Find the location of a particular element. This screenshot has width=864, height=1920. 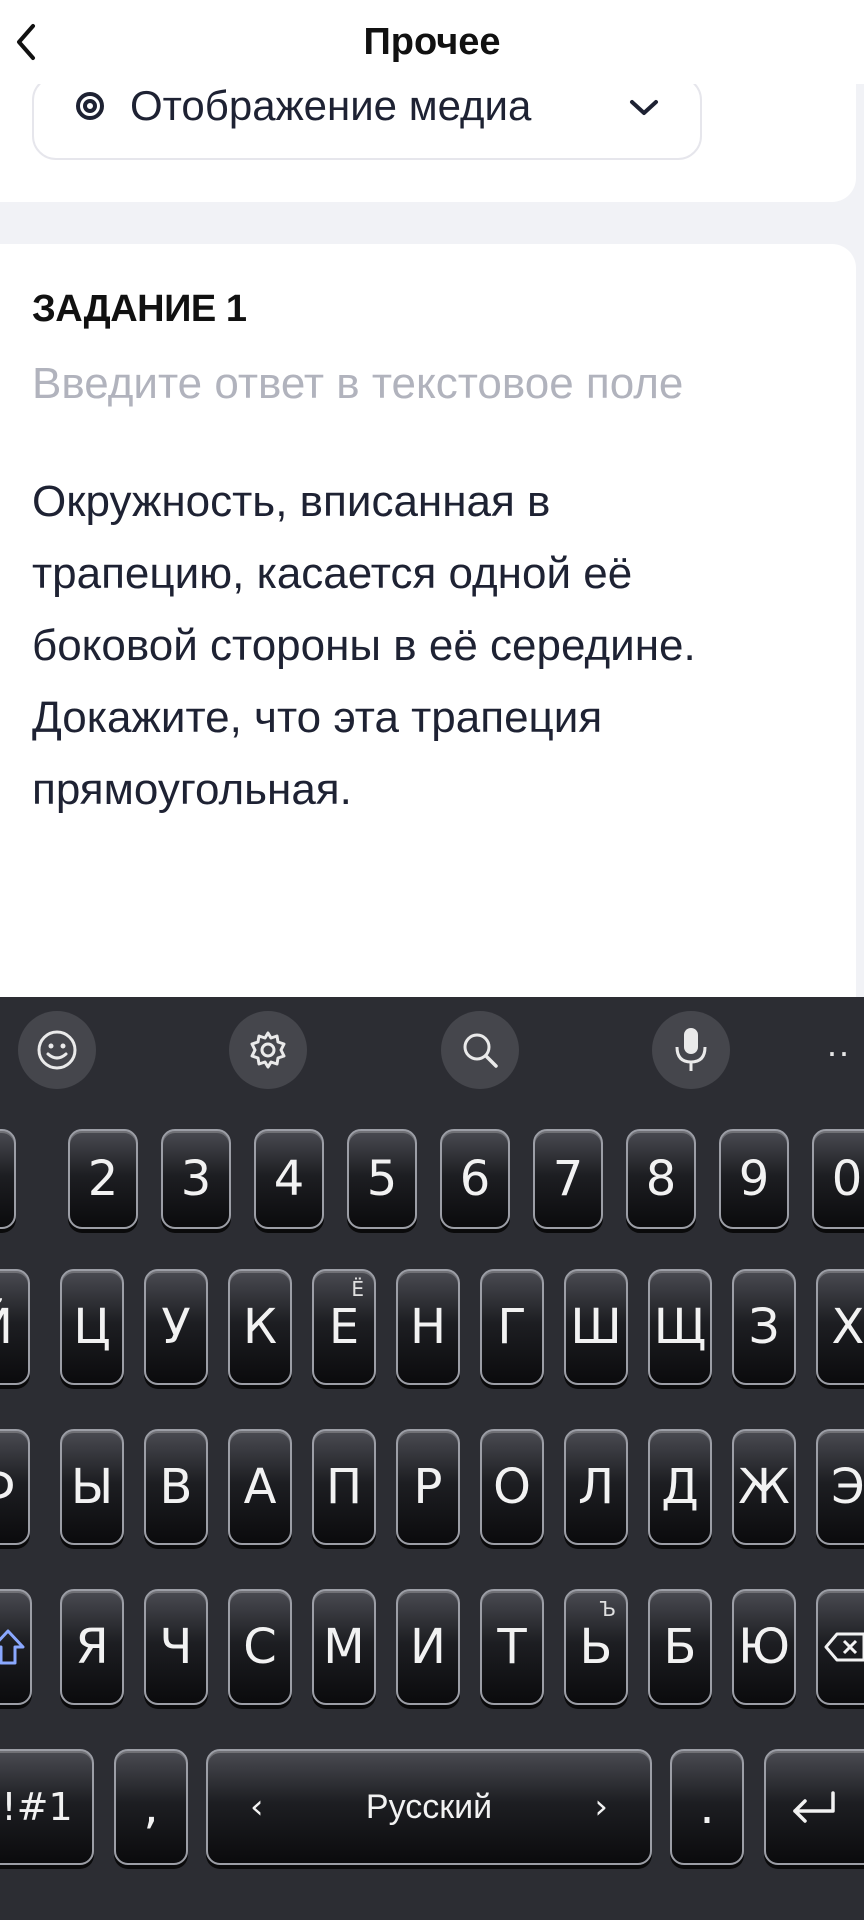

key-letter: Р is located at coordinates (428, 1487).